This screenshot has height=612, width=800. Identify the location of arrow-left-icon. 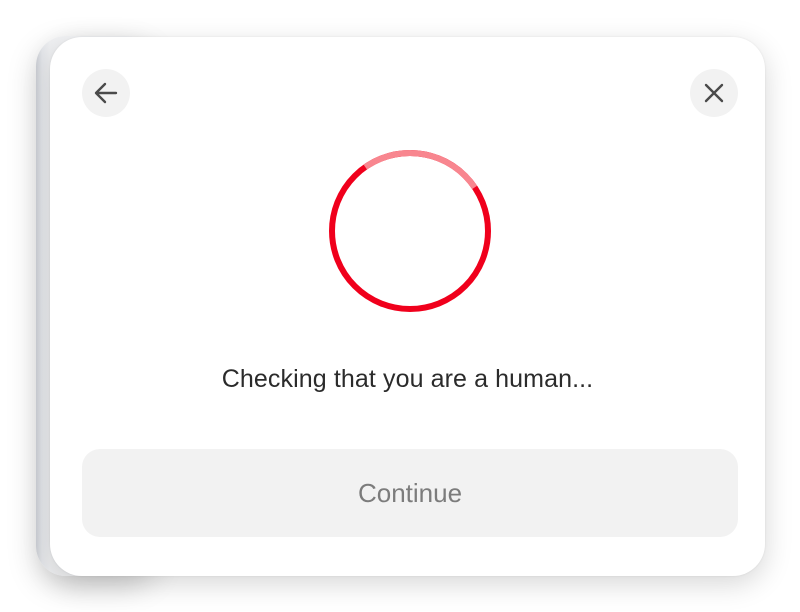
(106, 93).